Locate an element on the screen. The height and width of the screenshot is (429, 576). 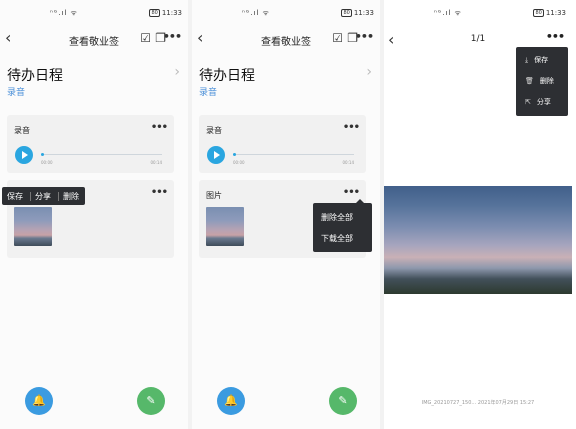
delete-menu-item: 🗑 删除 is located at coordinates (539, 81).